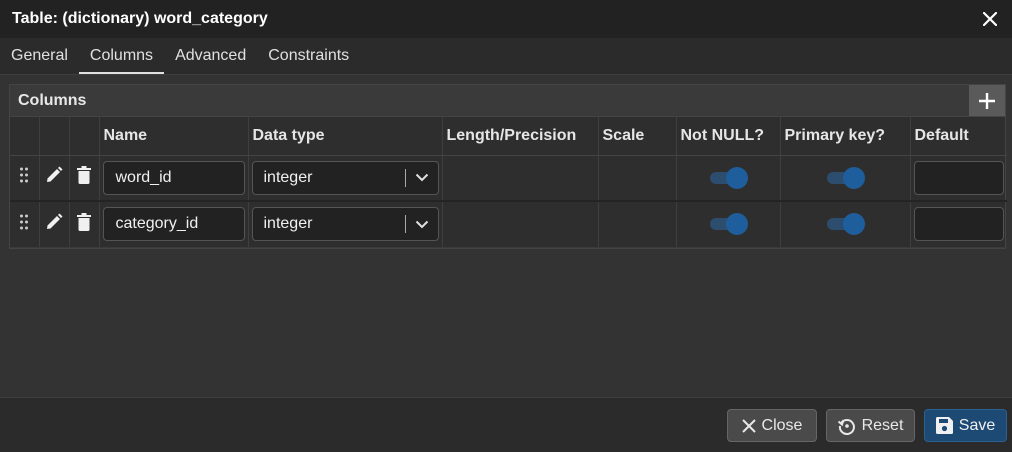 Image resolution: width=1012 pixels, height=452 pixels. Describe the element at coordinates (506, 19) in the screenshot. I see `dialog-titlebar: Table: (dictionary) word_category` at that location.